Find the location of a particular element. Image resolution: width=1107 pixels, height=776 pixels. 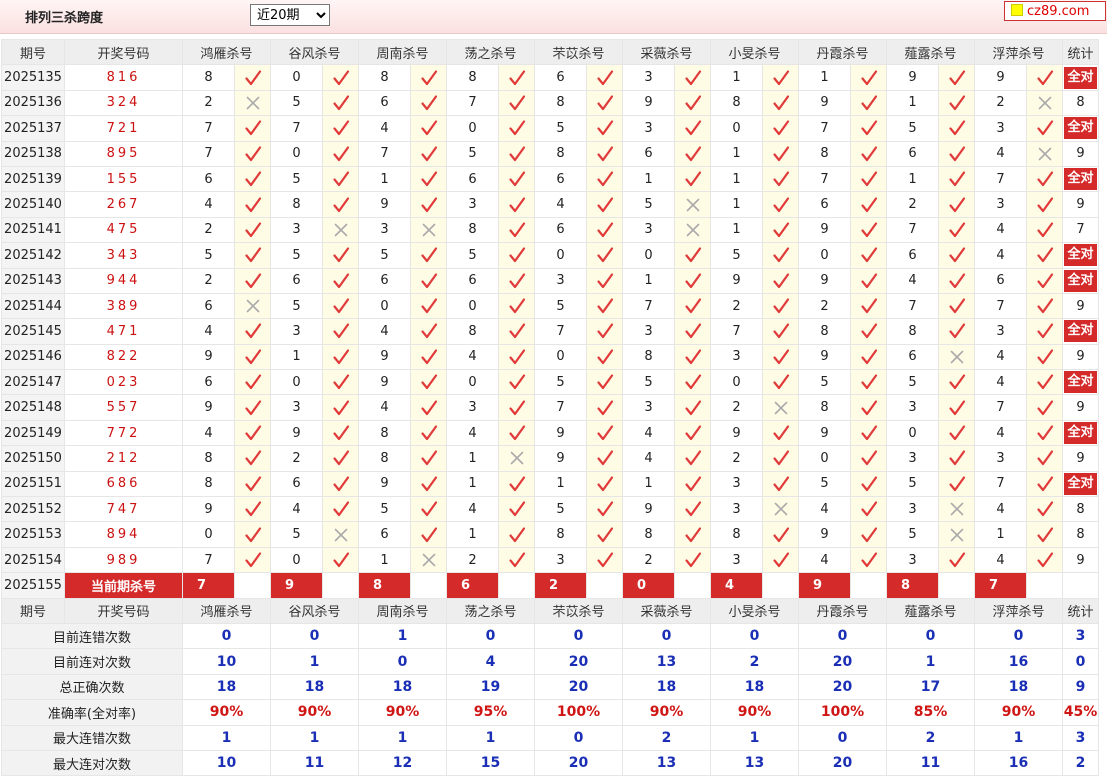

summary-label: 最大连对次数 is located at coordinates (92, 762).